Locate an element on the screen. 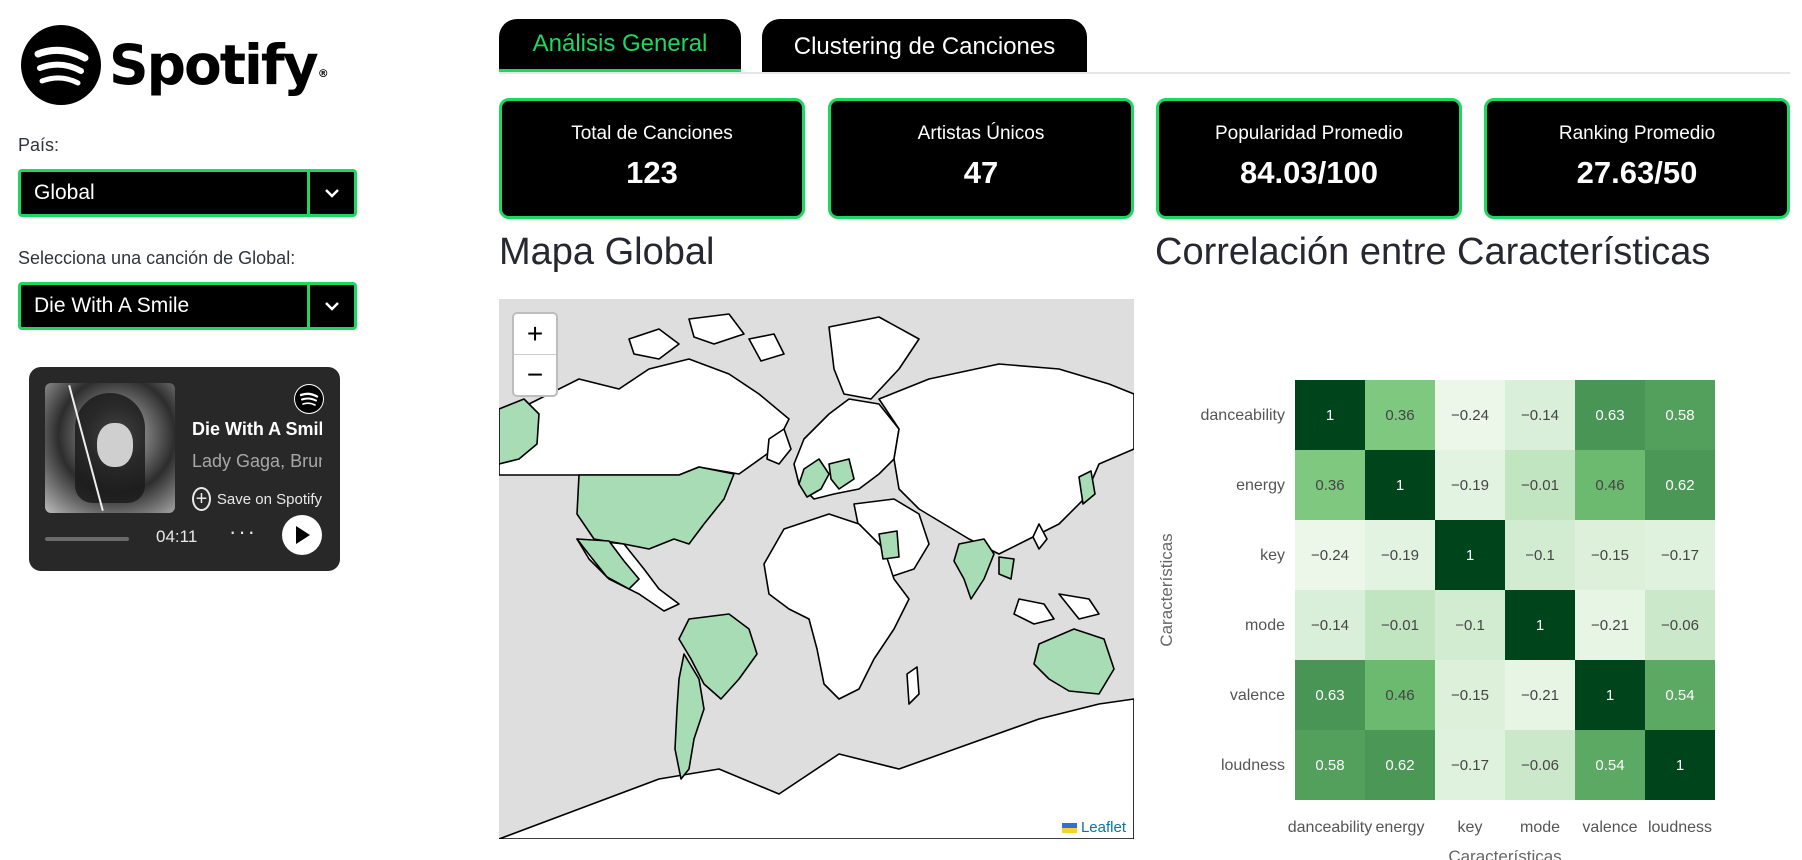  x-axis-title: Características is located at coordinates (1504, 853).